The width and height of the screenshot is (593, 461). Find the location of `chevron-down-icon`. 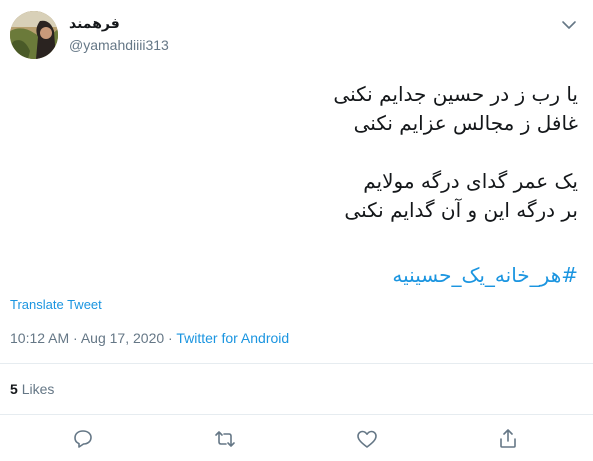

chevron-down-icon is located at coordinates (569, 25).